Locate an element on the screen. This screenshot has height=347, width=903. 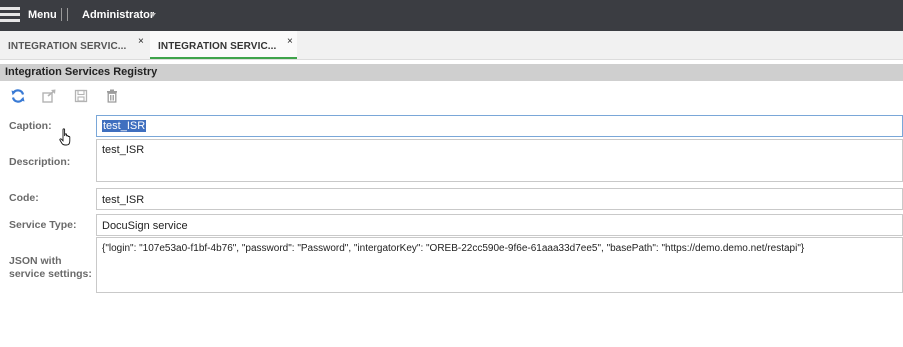
save-icon is located at coordinates (81, 96).